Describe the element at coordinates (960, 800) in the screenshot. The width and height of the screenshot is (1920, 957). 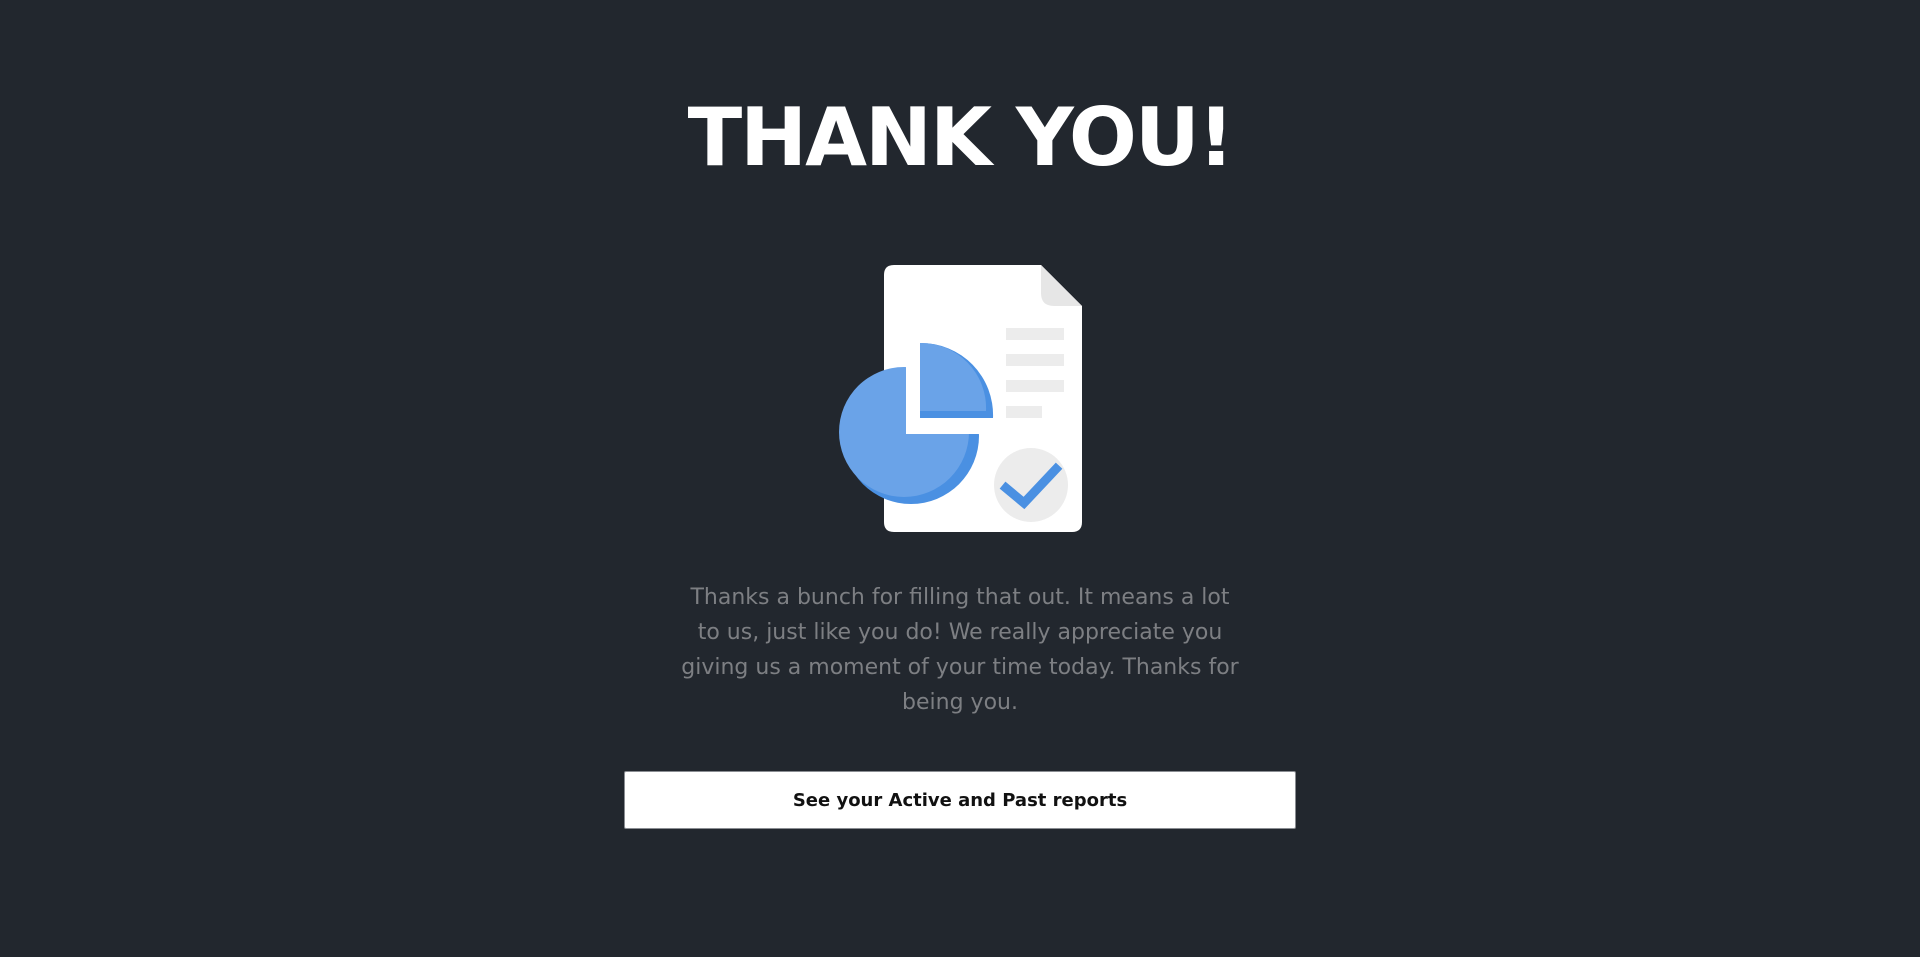
I see `see-reports-button: See your Active and Past reports` at that location.